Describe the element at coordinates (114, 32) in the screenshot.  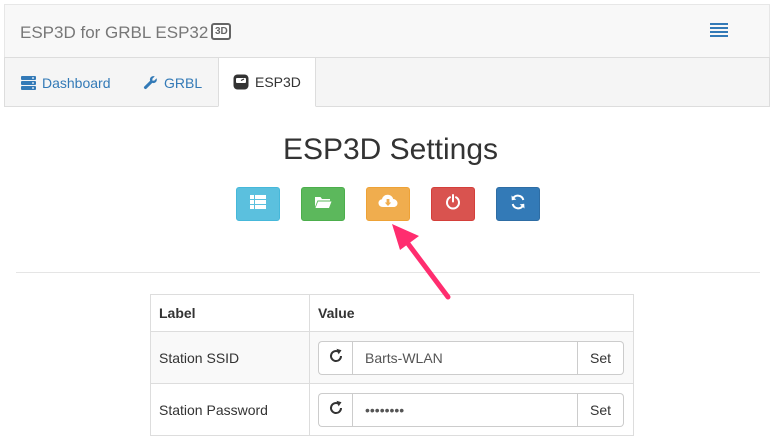
I see `brand-title: ESP3D for GRBL ESP32` at that location.